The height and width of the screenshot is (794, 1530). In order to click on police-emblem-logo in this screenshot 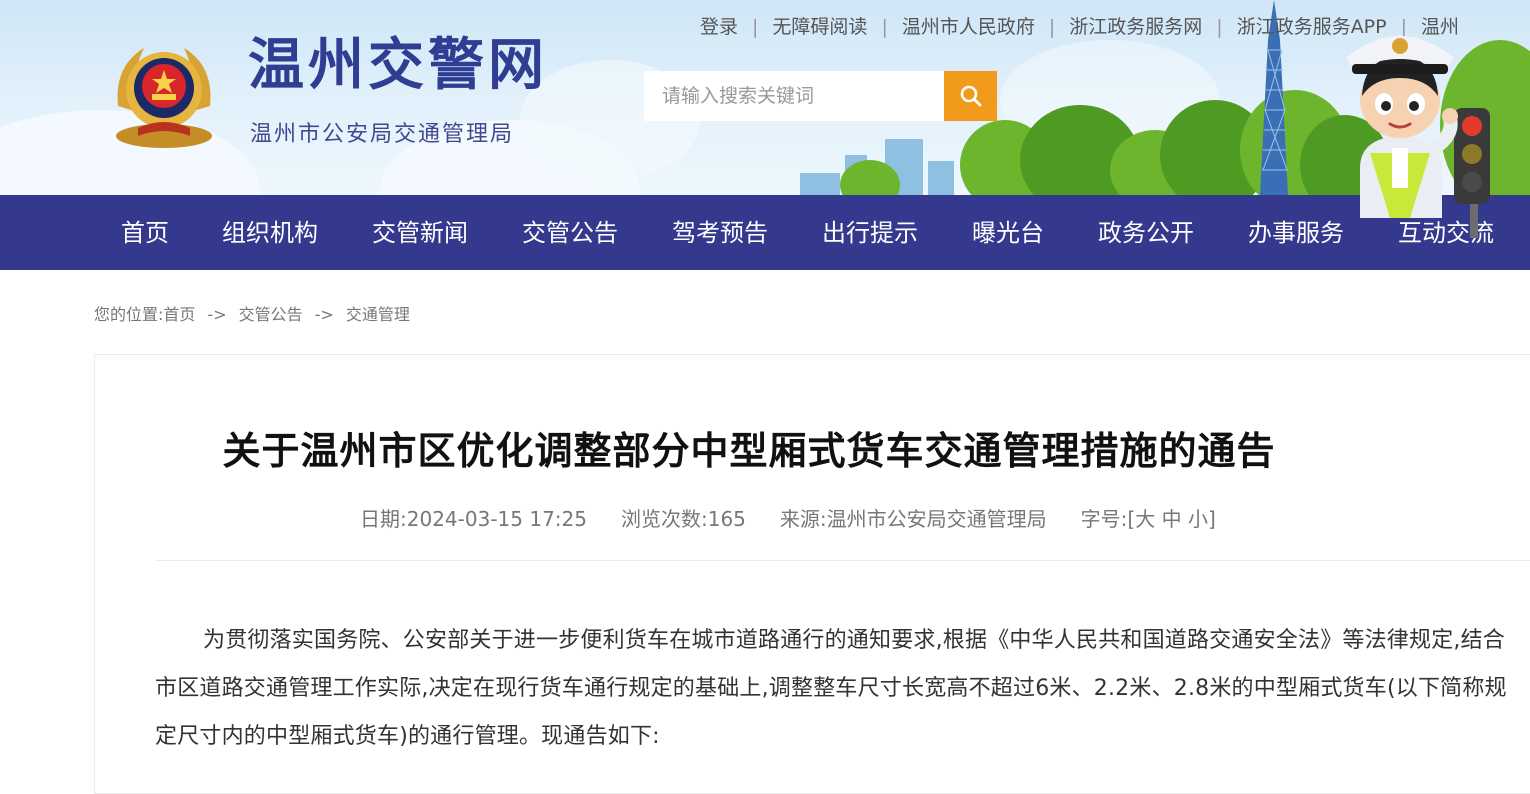, I will do `click(164, 98)`.